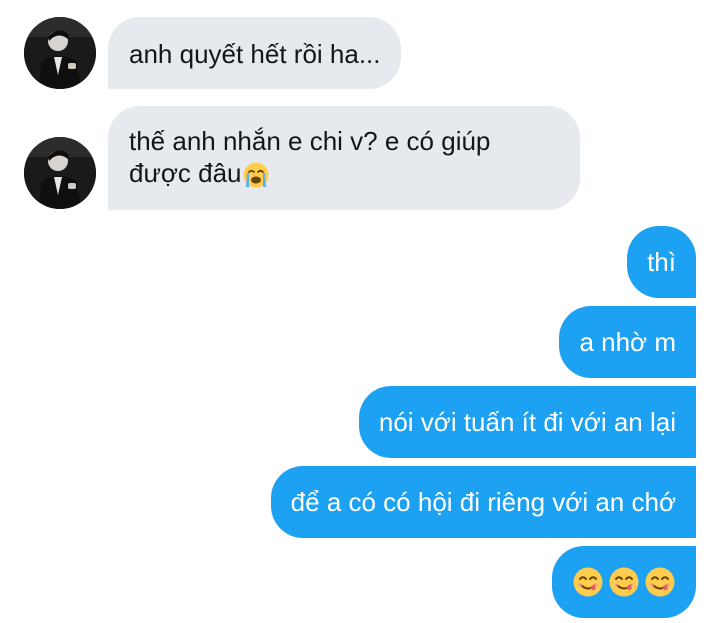 This screenshot has width=720, height=623. I want to click on sent-message-bubble: để a có có hội đi riêng với an chớ, so click(483, 502).